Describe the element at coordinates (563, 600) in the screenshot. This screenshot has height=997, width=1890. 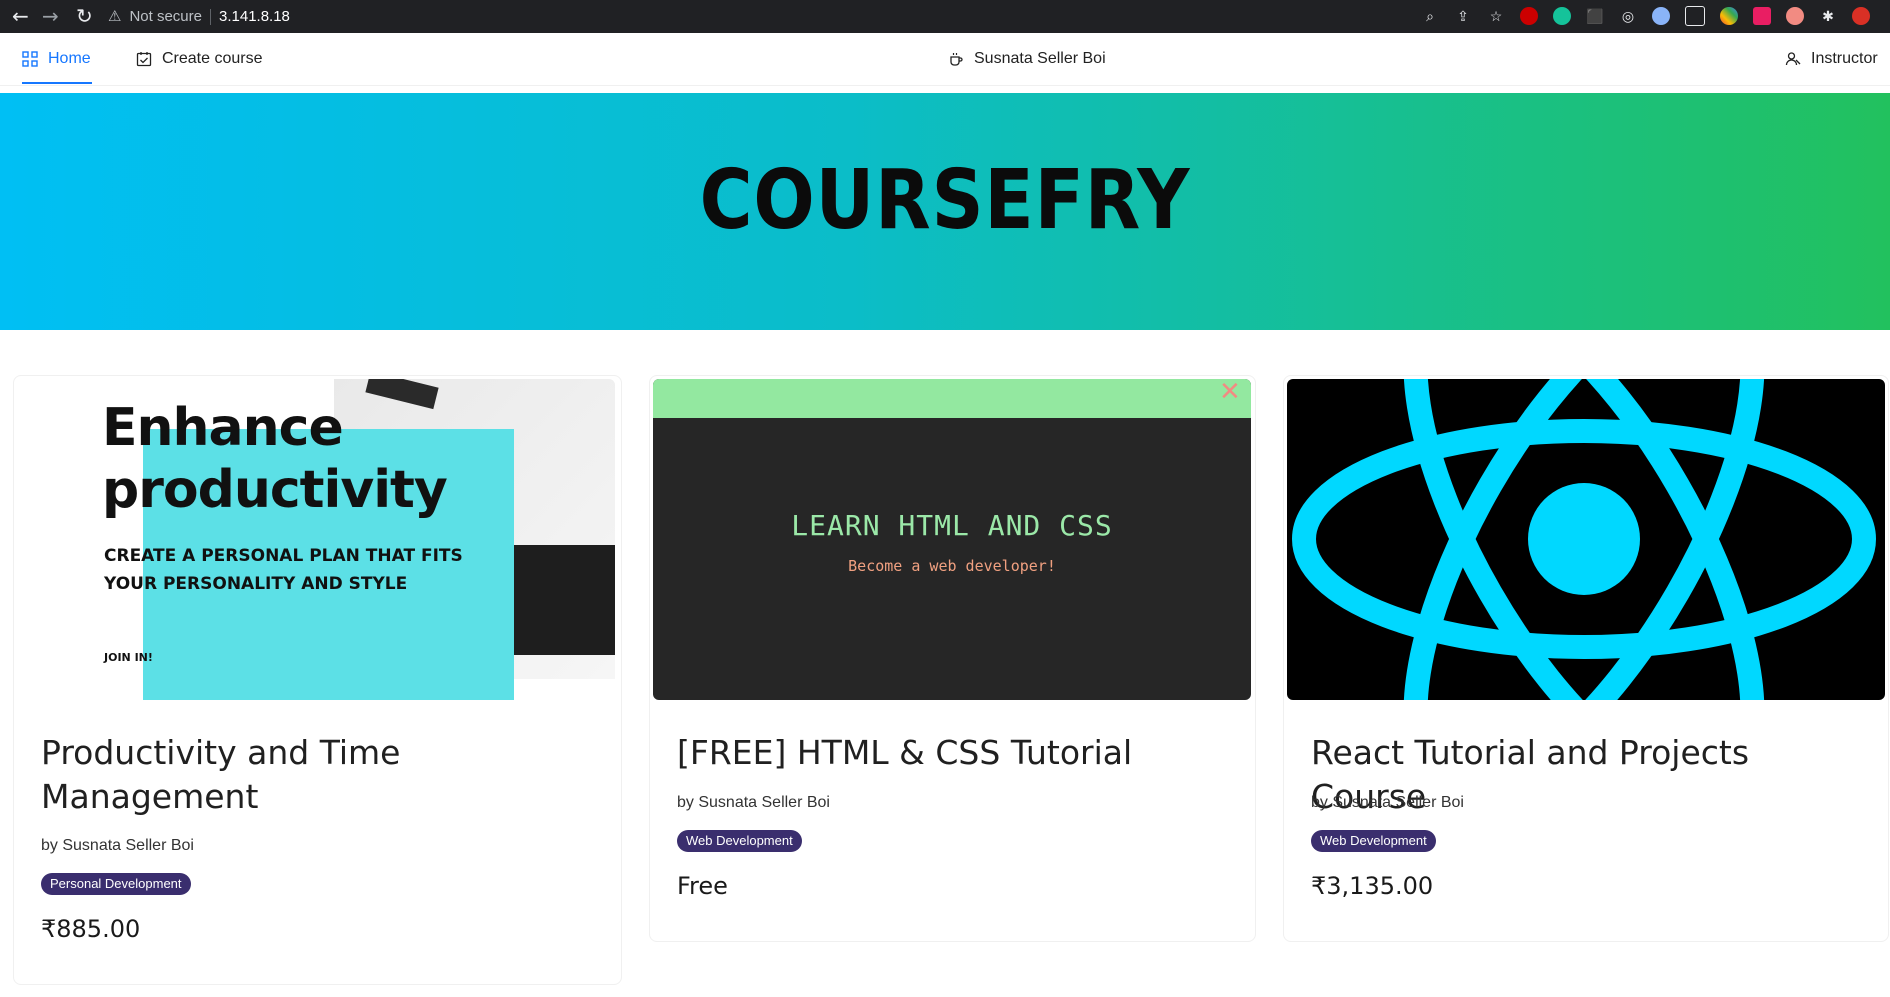
I see `keyboard-image` at that location.